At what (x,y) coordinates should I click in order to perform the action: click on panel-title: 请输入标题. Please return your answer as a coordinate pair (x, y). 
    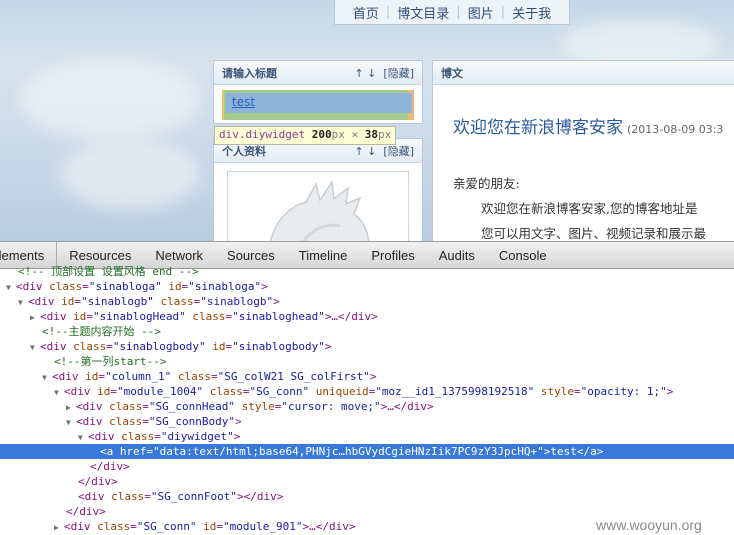
    Looking at the image, I should click on (249, 73).